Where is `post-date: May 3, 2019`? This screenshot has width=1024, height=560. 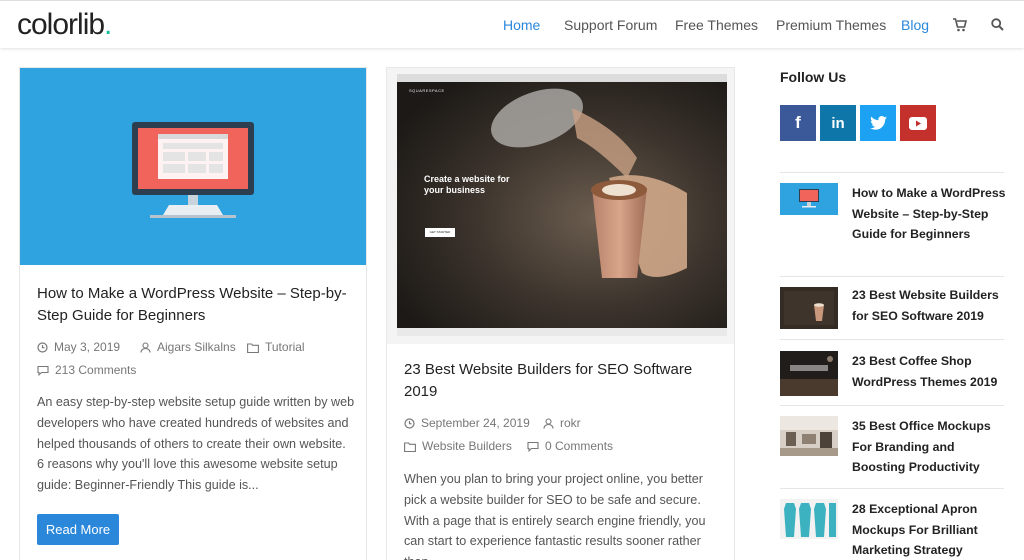
post-date: May 3, 2019 is located at coordinates (78, 347).